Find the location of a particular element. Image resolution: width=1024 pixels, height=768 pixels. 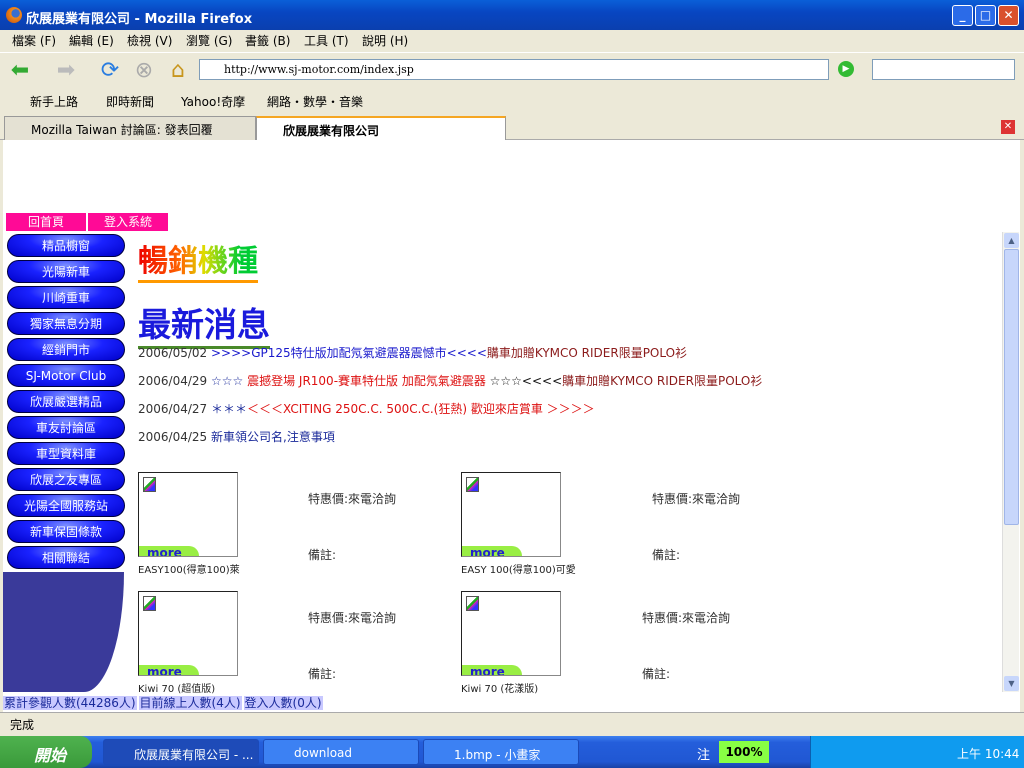

sidebar-item: SJ-Motor Club is located at coordinates (66, 375).